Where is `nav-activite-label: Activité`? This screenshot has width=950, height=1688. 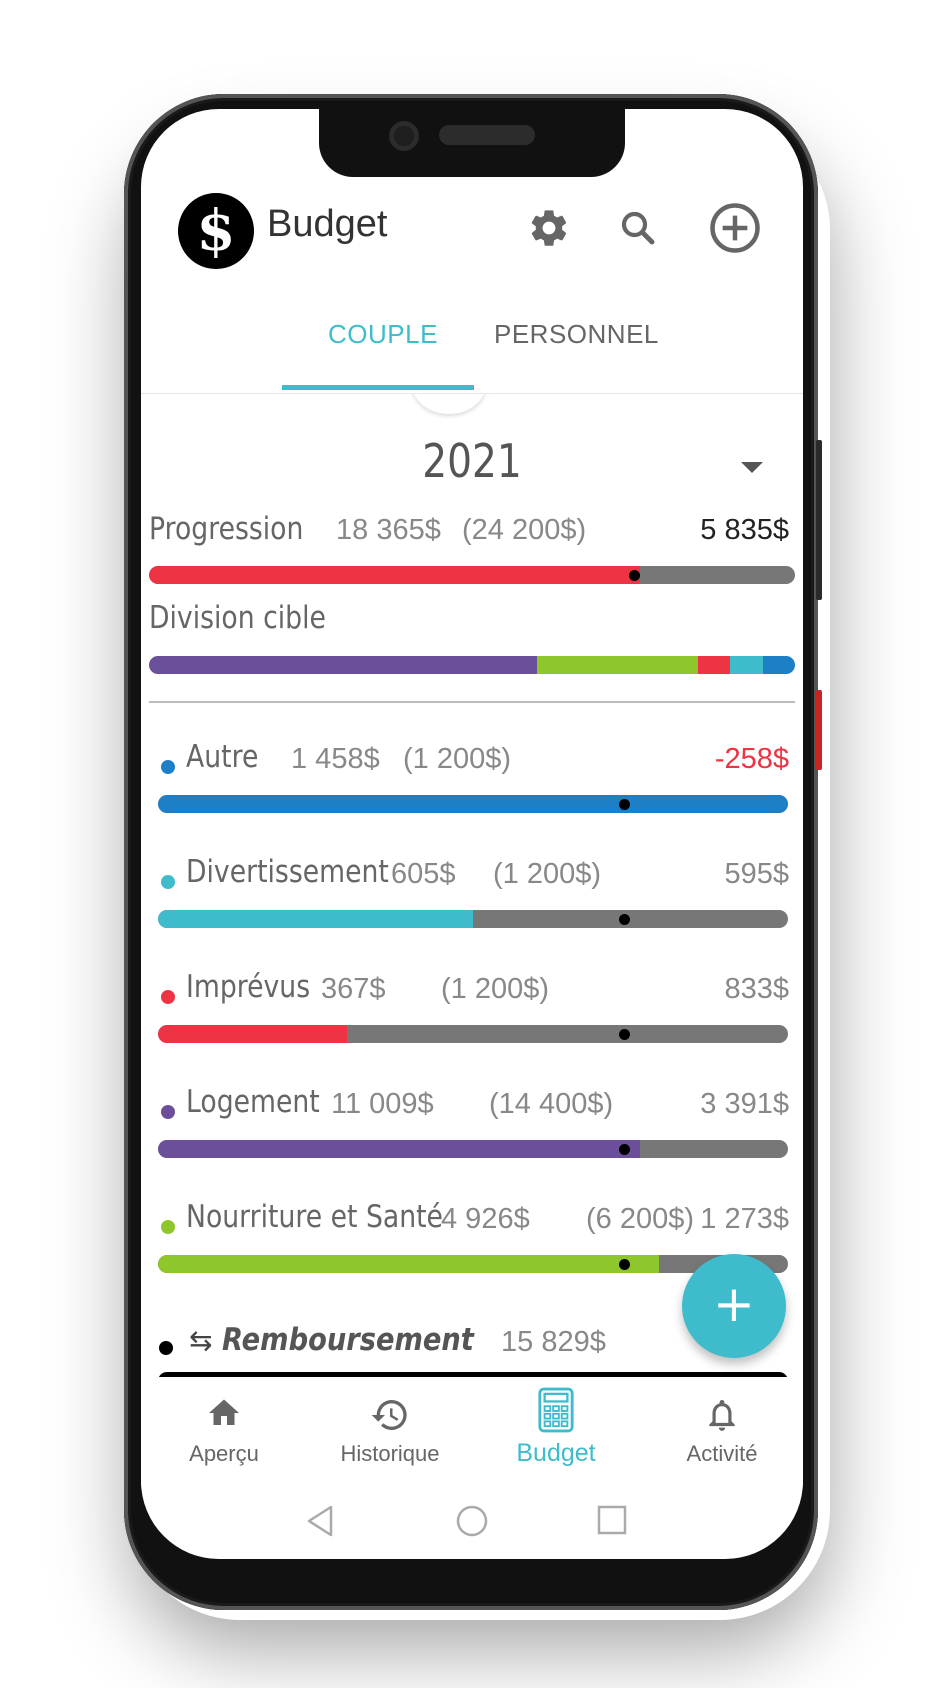 nav-activite-label: Activité is located at coordinates (722, 1453).